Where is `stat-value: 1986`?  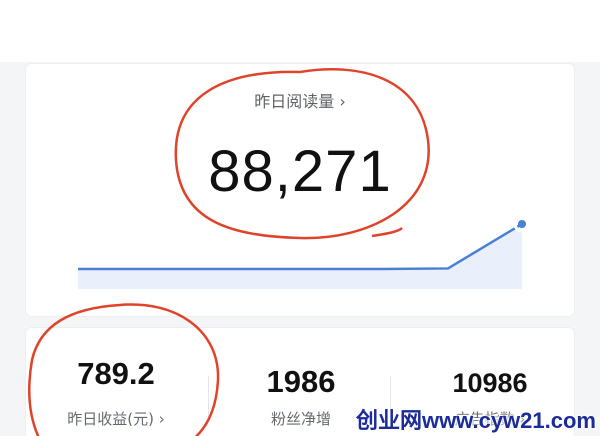 stat-value: 1986 is located at coordinates (301, 381).